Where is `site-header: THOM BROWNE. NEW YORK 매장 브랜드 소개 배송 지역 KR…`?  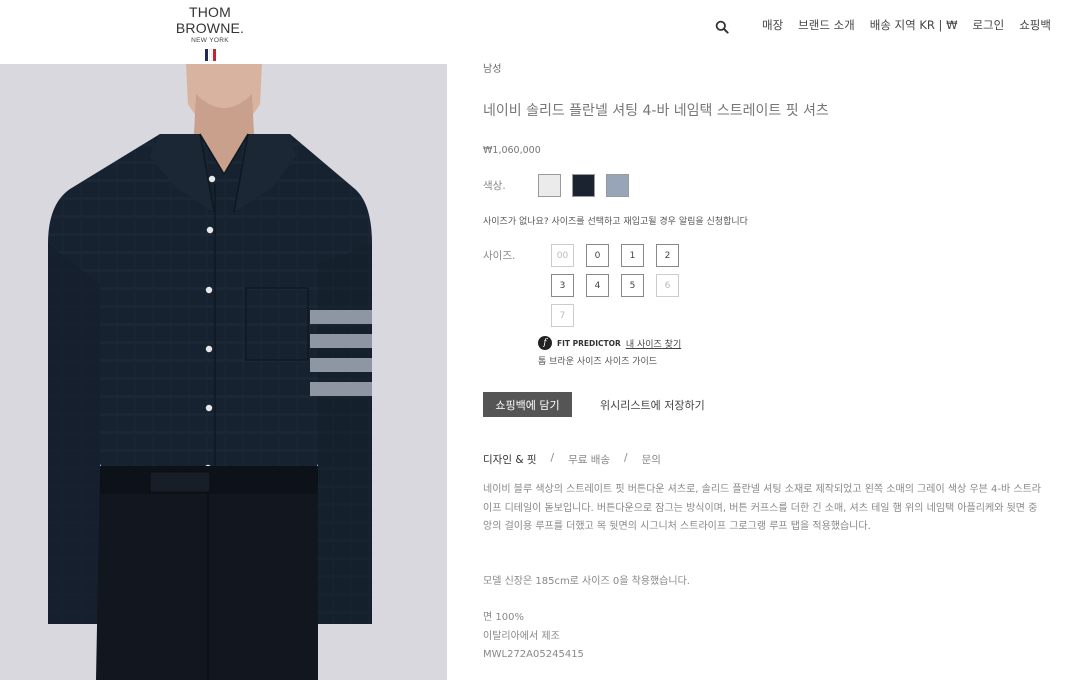
site-header: THOM BROWNE. NEW YORK 매장 브랜드 소개 배송 지역 KR… is located at coordinates (540, 32).